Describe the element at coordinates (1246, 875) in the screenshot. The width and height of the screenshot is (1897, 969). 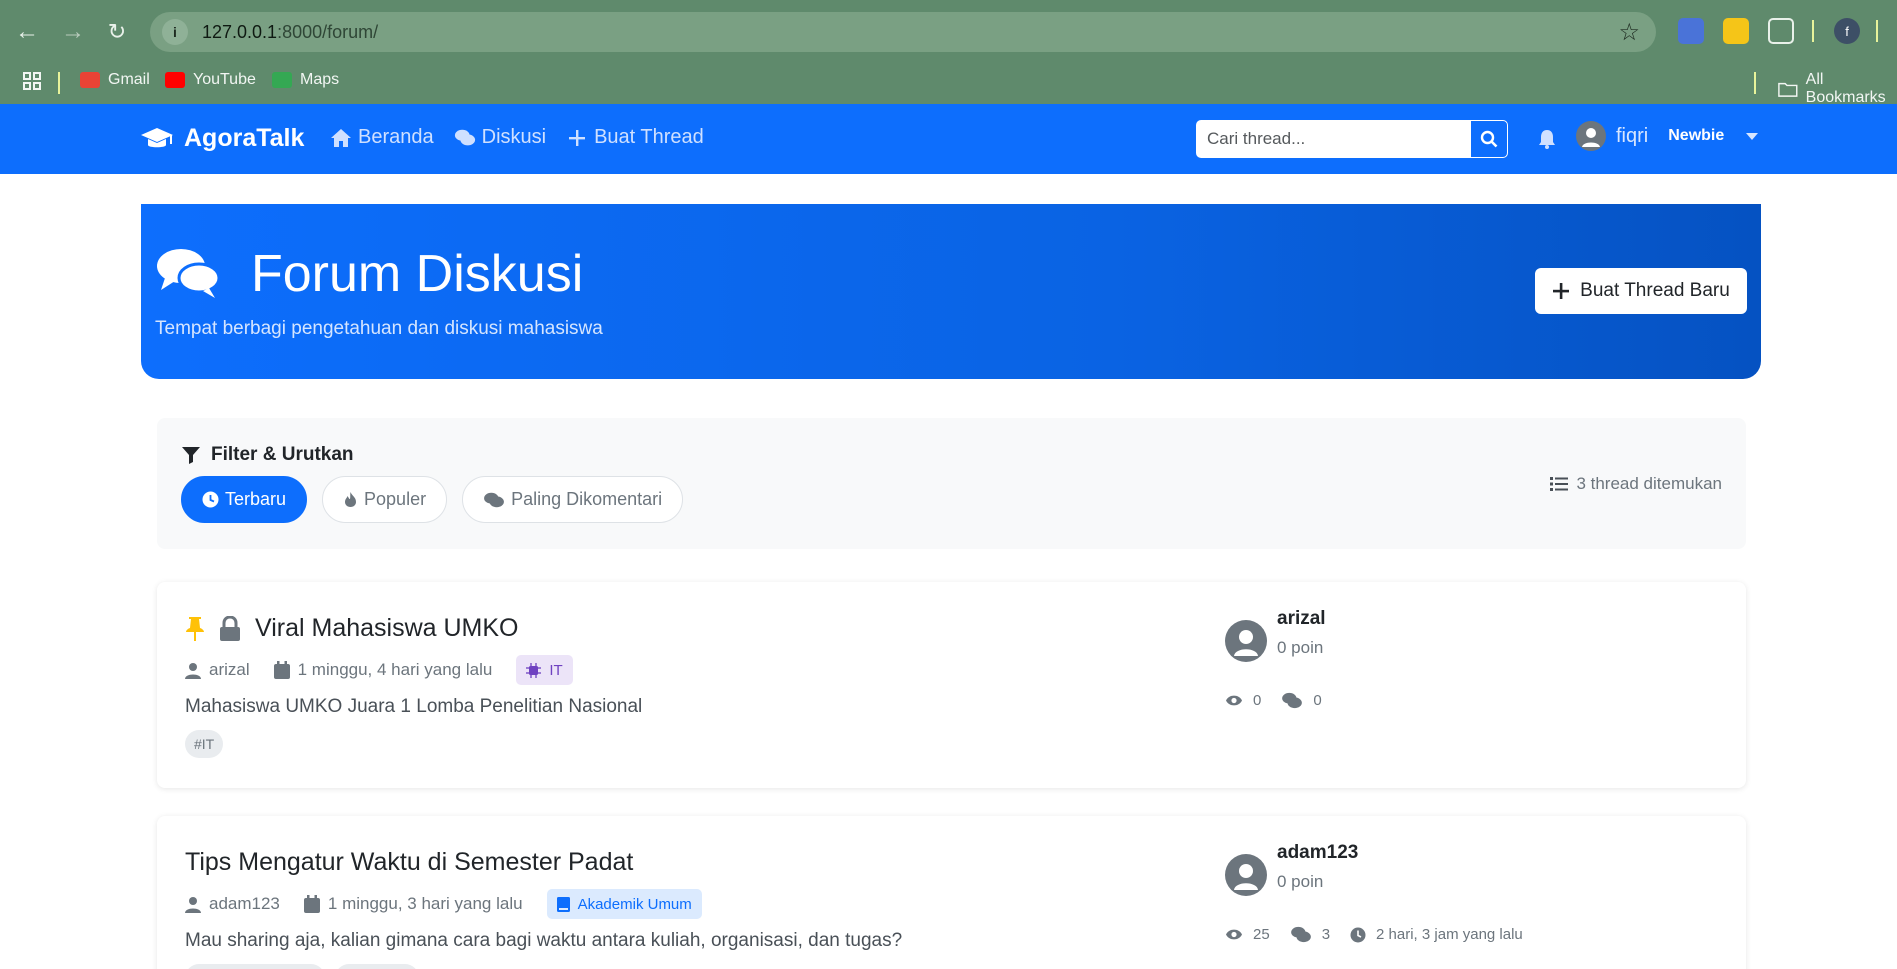
I see `author-avatar` at that location.